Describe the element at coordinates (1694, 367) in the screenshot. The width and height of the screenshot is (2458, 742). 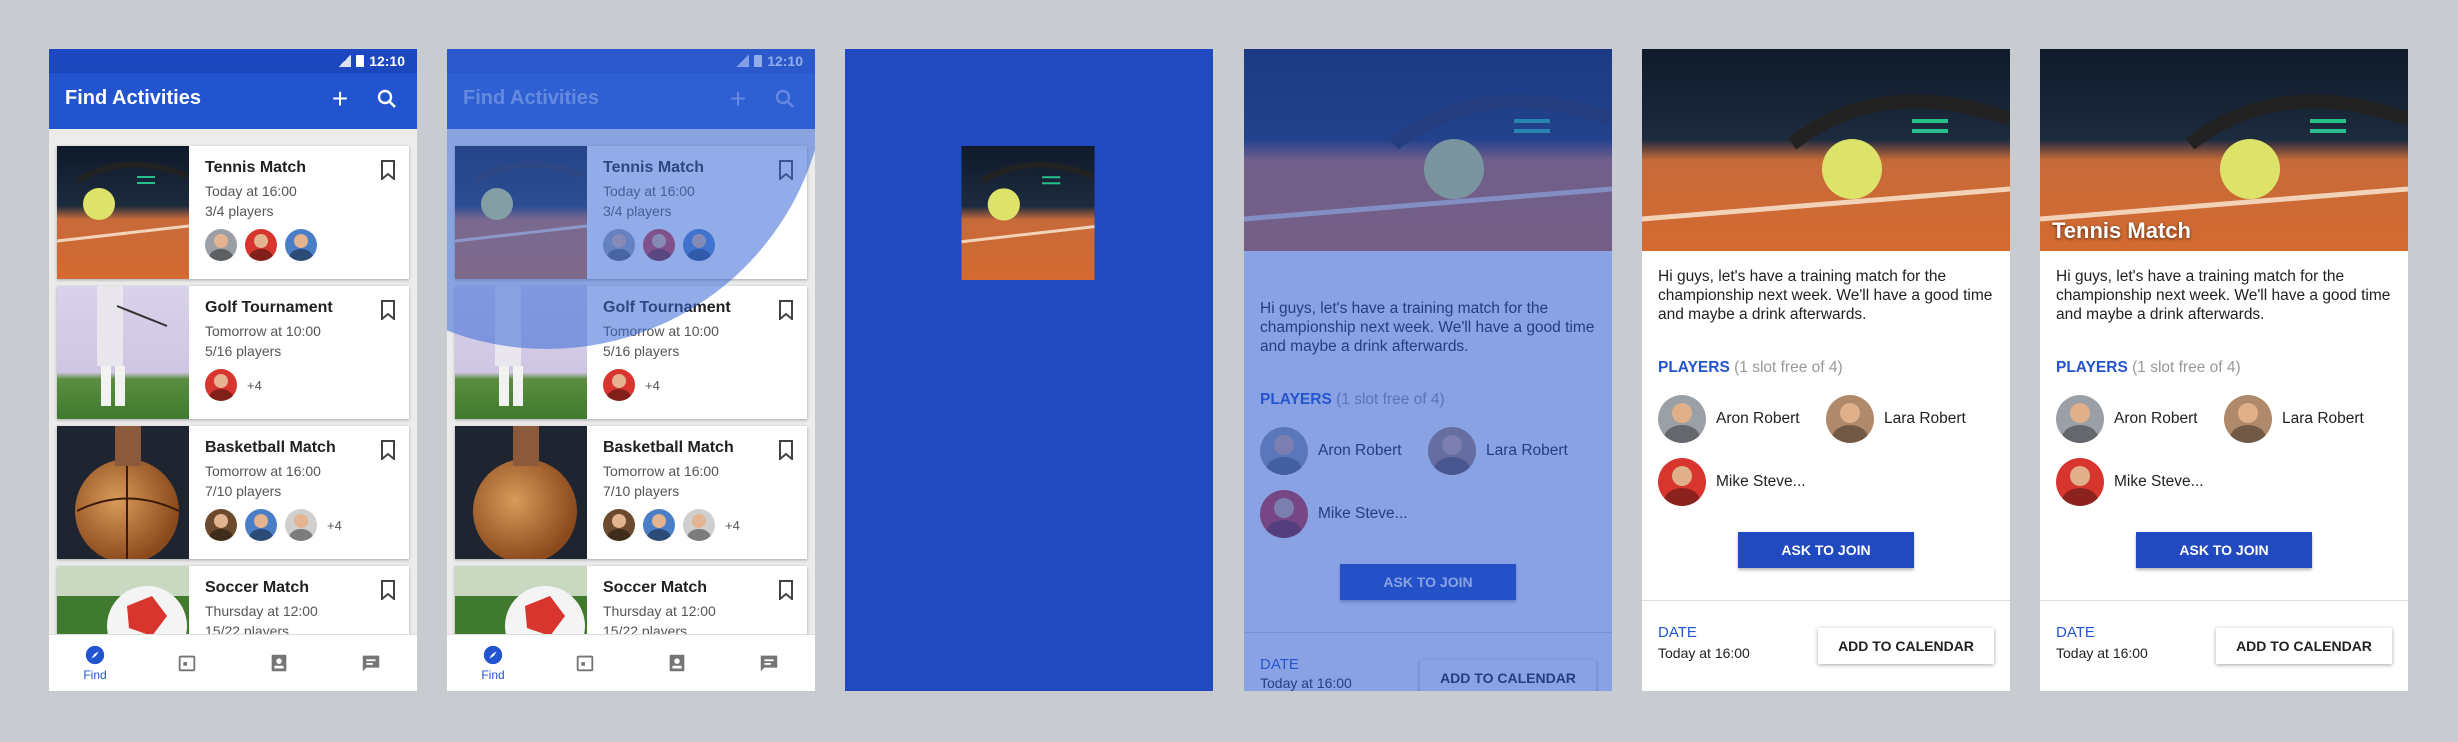
I see `players-title: PLAYERS` at that location.